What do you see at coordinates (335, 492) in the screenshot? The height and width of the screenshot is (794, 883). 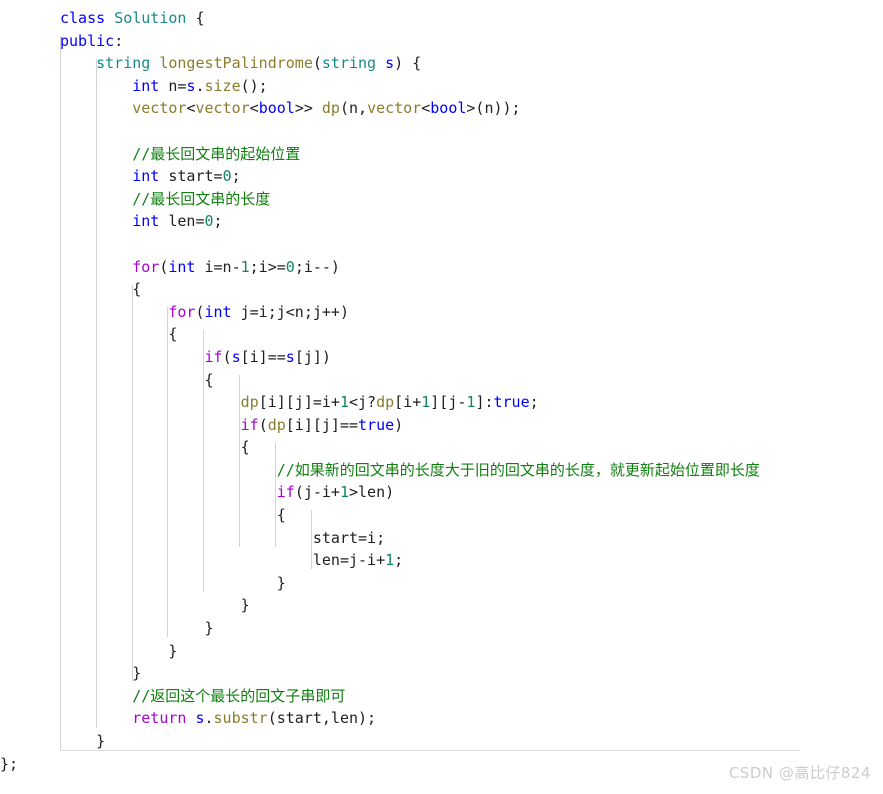 I see `code-line: if(j-i+1>len)` at bounding box center [335, 492].